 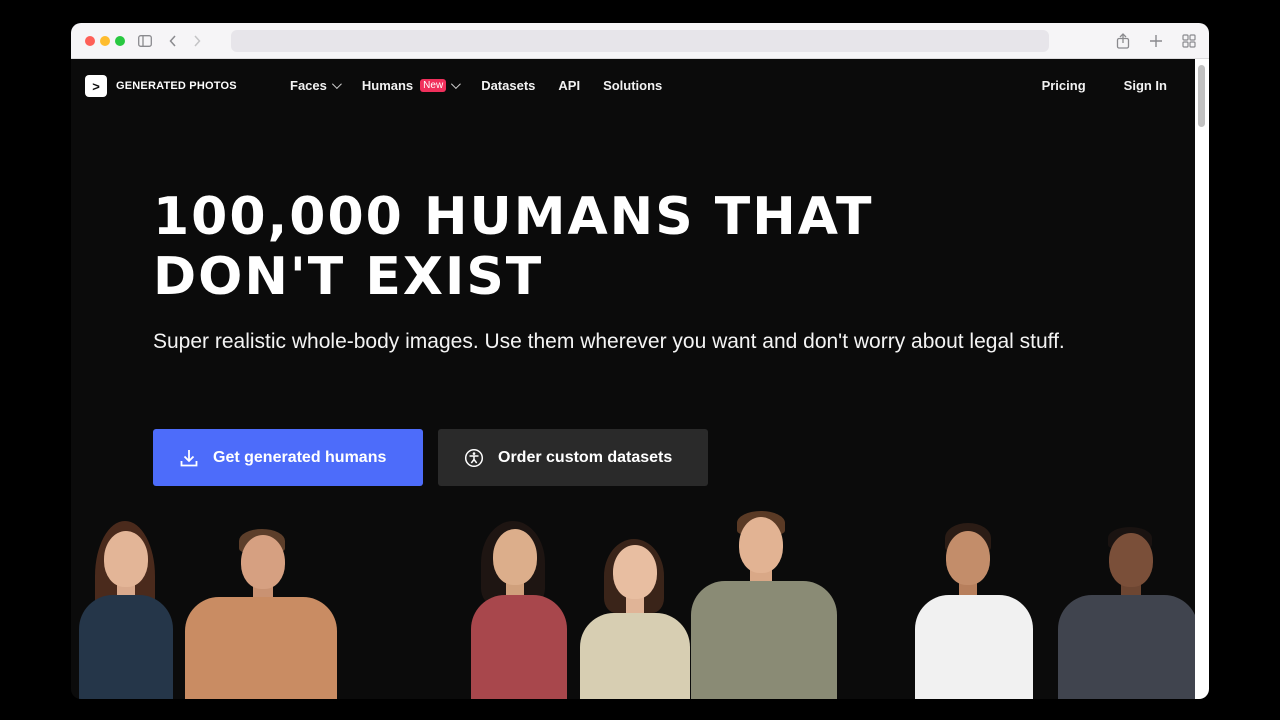 I want to click on minimize-window-button, so click(x=105, y=41).